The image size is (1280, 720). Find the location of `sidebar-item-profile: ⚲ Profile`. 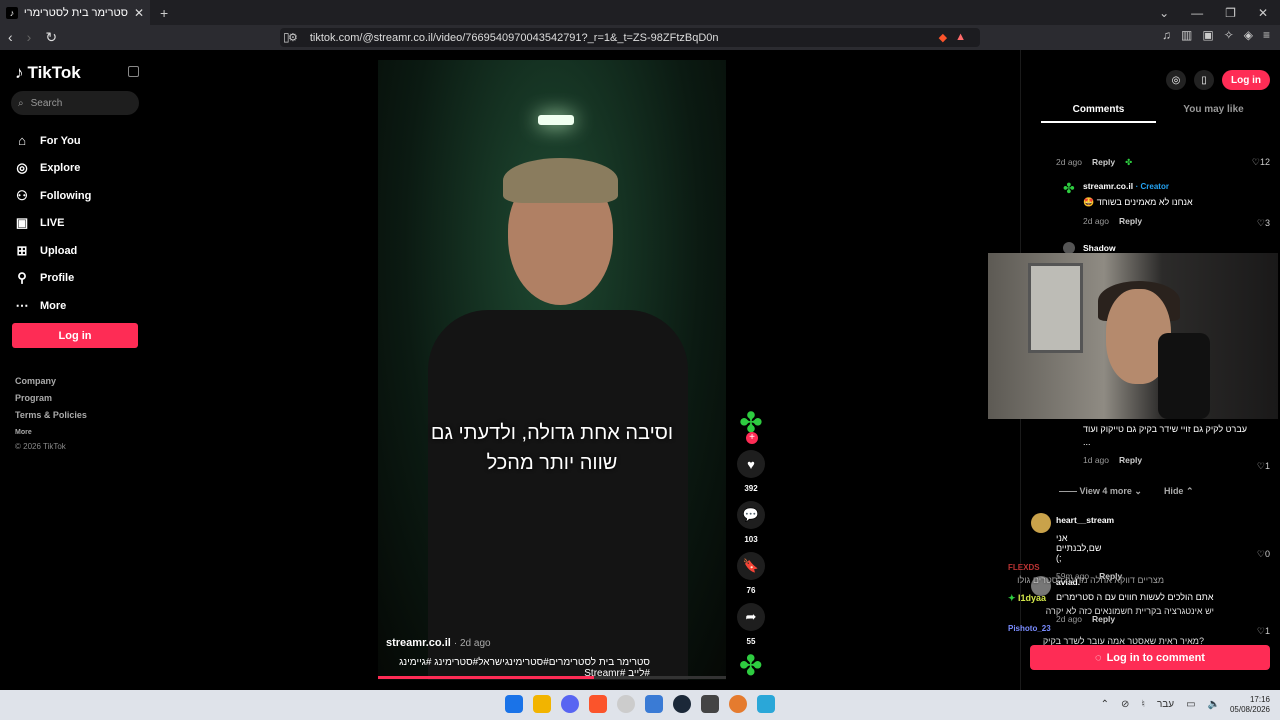

sidebar-item-profile: ⚲ Profile is located at coordinates (53, 279).